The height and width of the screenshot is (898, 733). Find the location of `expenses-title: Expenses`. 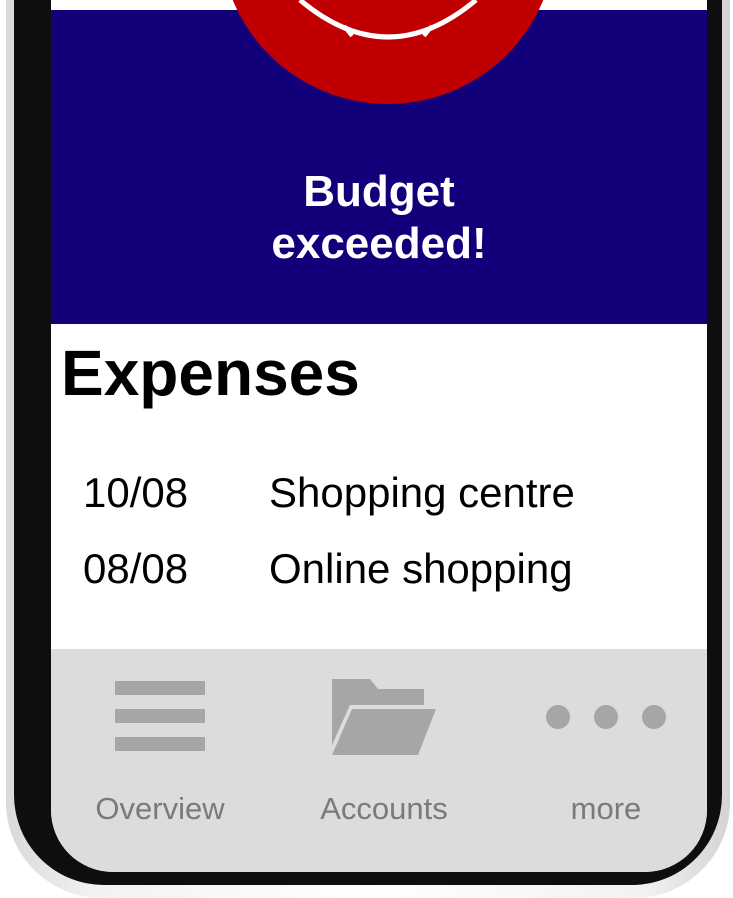

expenses-title: Expenses is located at coordinates (210, 373).